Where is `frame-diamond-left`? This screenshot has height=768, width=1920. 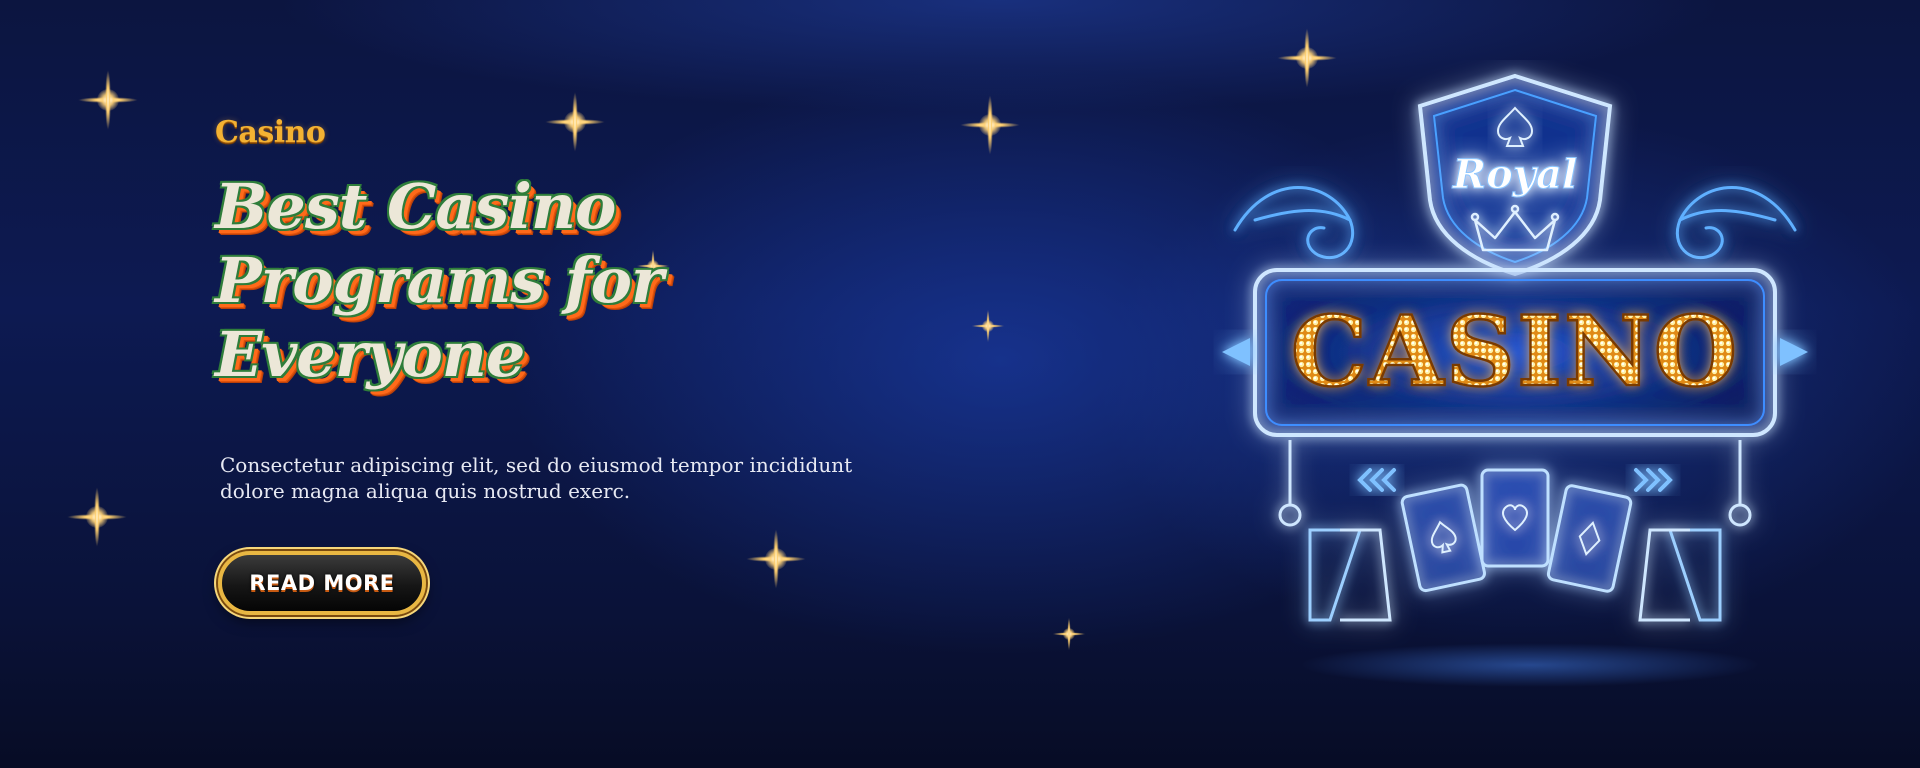 frame-diamond-left is located at coordinates (1236, 352).